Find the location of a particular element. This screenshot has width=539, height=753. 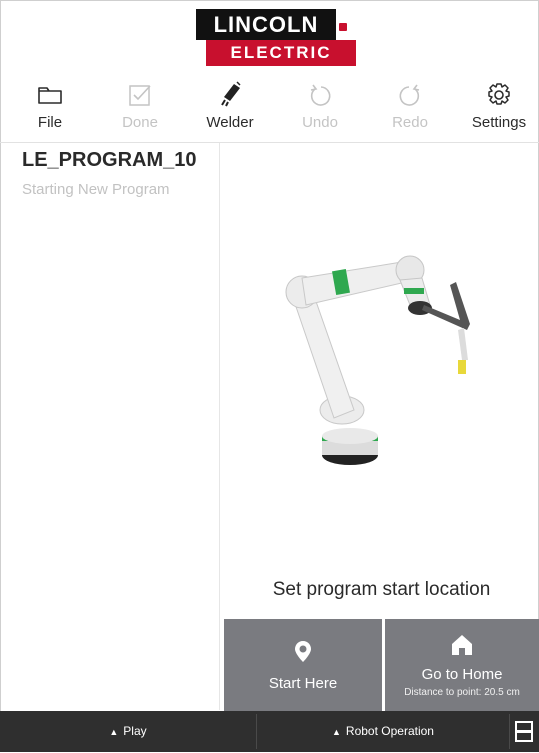

divider is located at coordinates (509, 731).